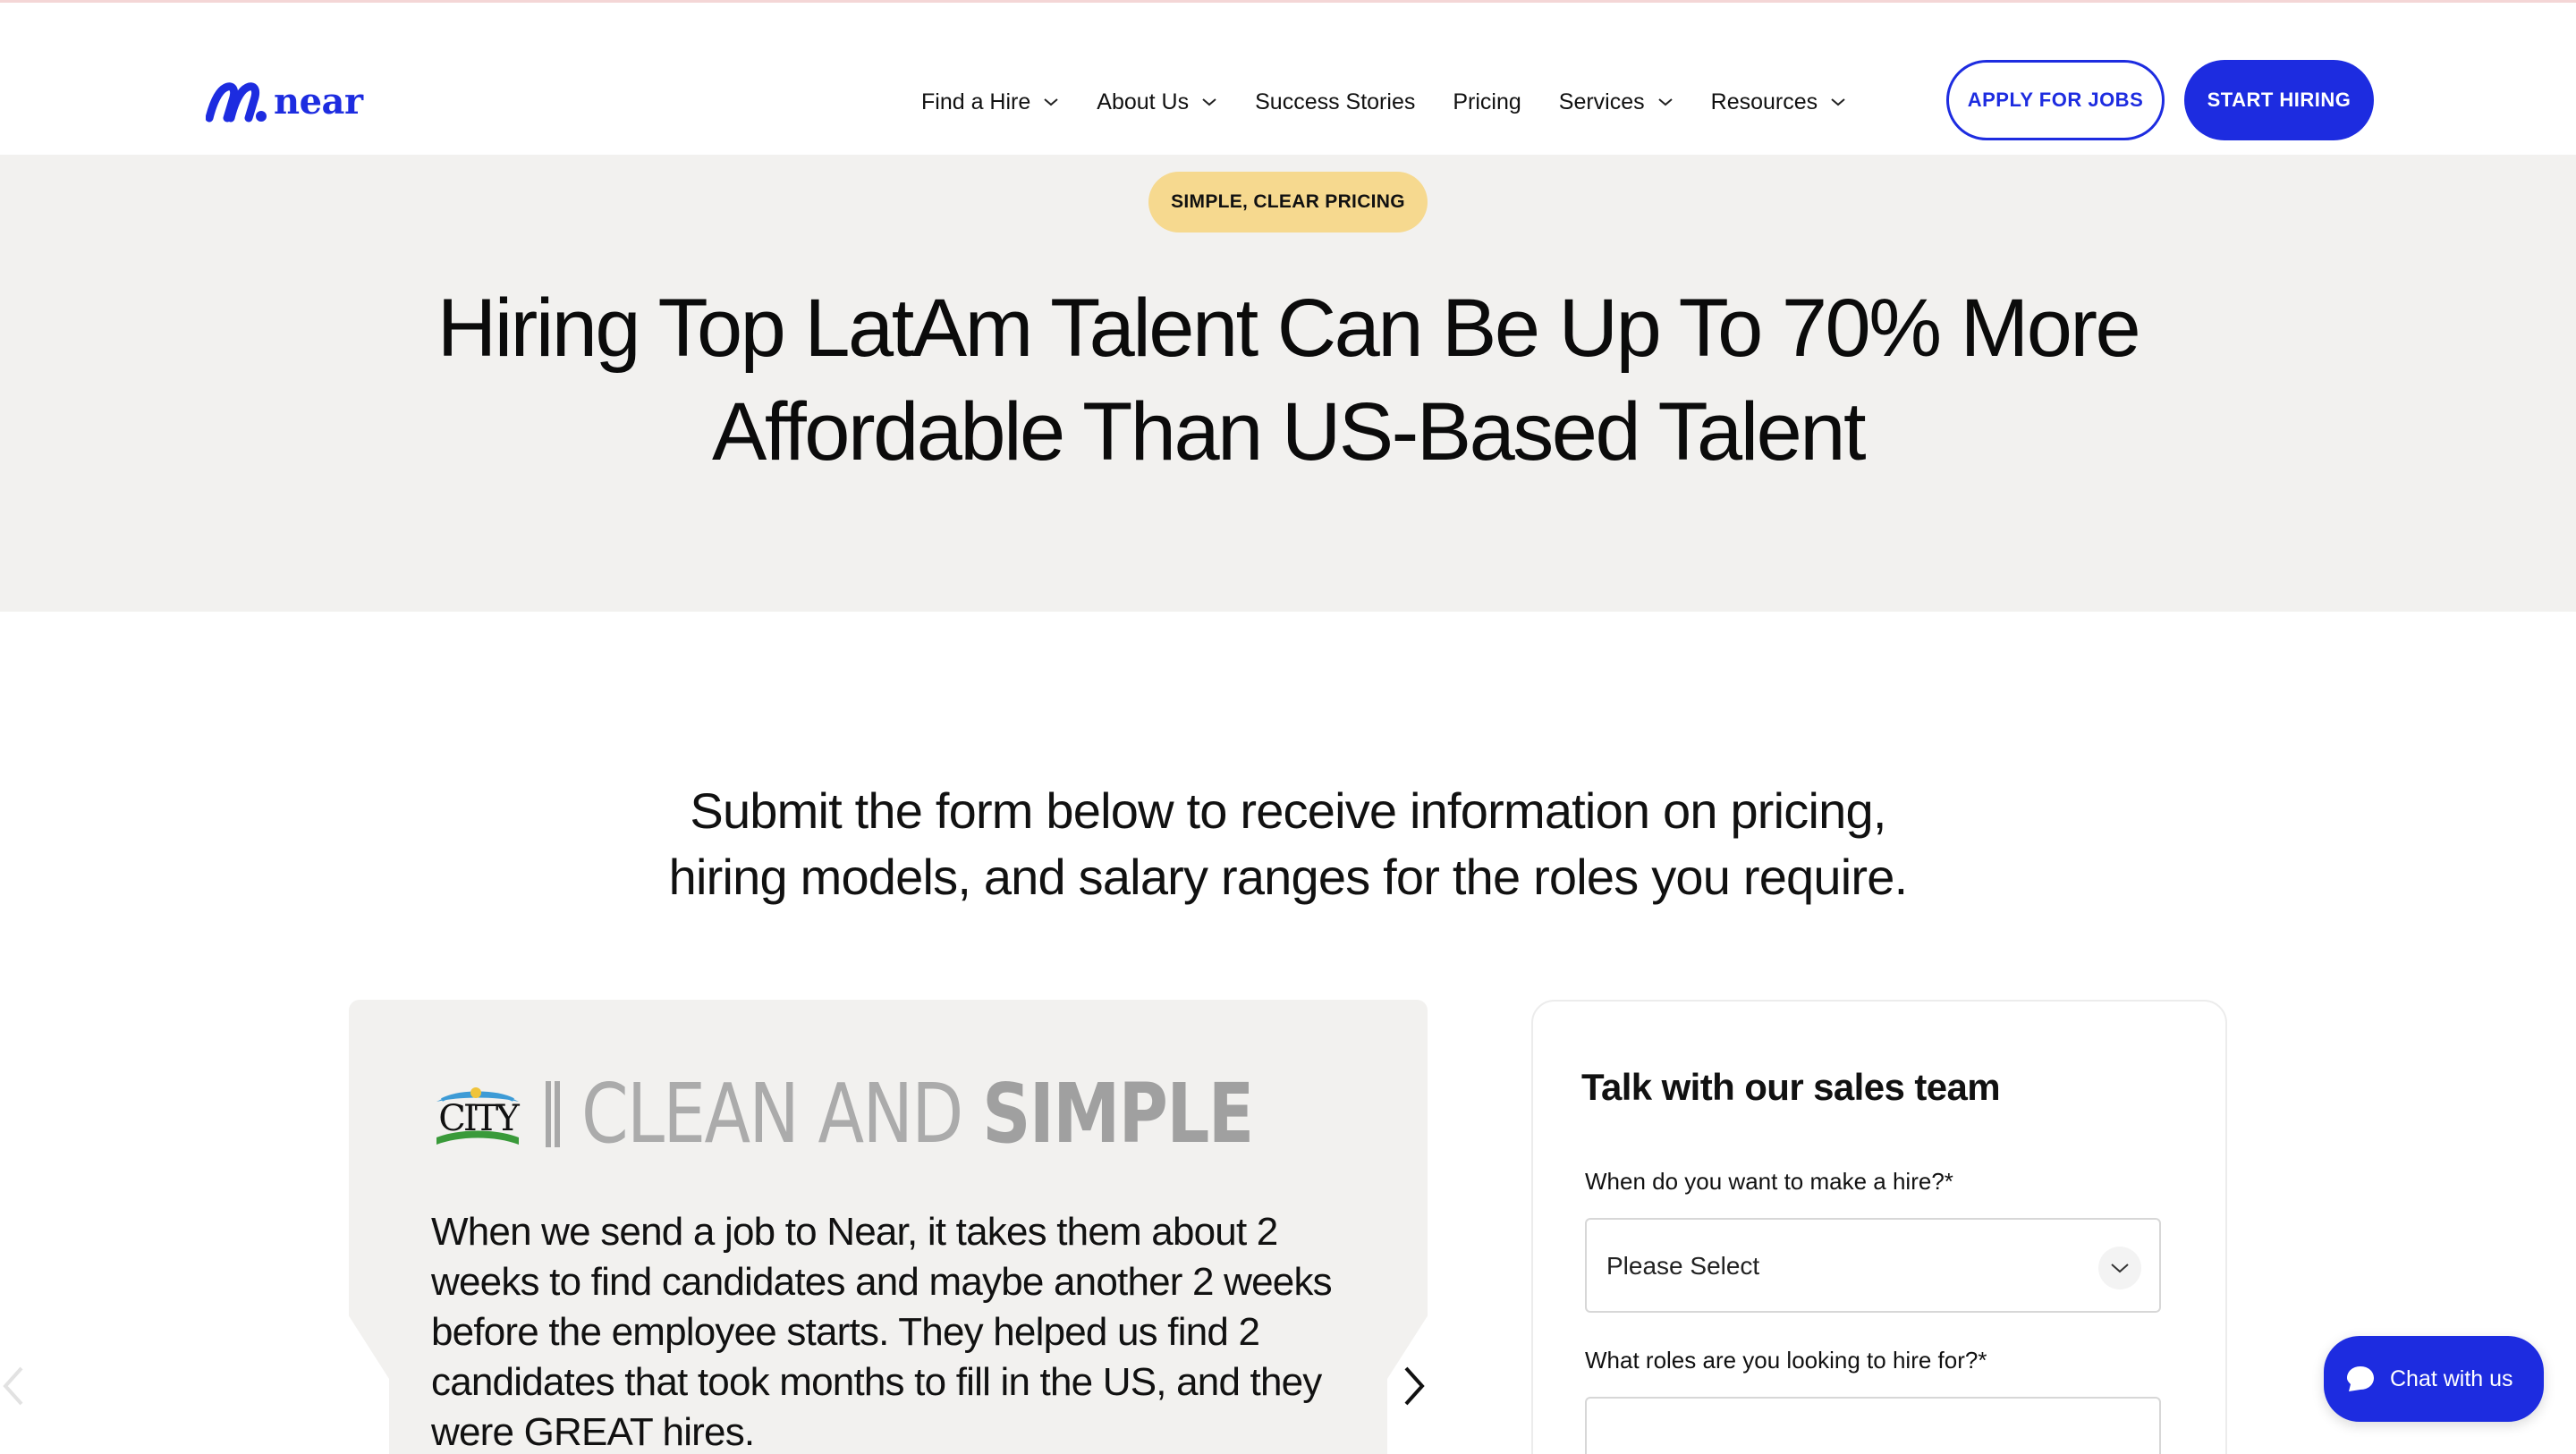 This screenshot has width=2576, height=1454. I want to click on nav-success-stories: Success Stories, so click(1335, 102).